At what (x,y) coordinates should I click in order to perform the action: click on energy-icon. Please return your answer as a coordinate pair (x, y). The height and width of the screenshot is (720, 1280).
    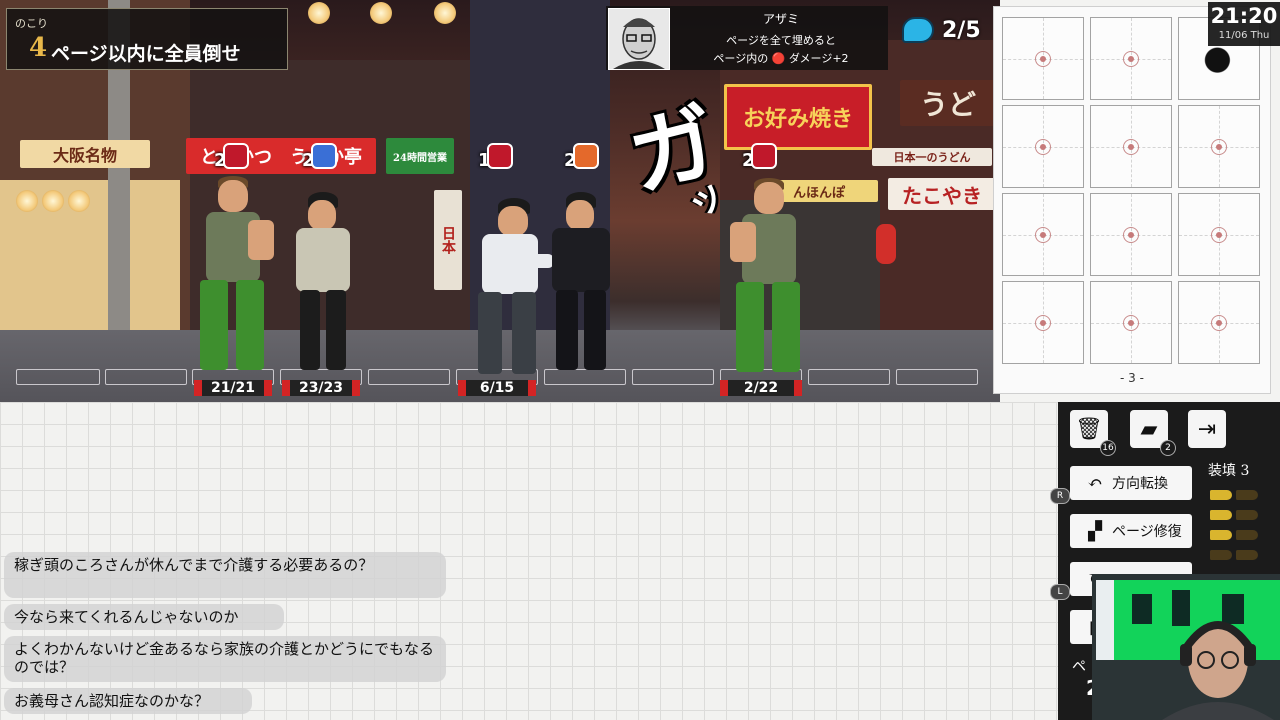
    Looking at the image, I should click on (918, 30).